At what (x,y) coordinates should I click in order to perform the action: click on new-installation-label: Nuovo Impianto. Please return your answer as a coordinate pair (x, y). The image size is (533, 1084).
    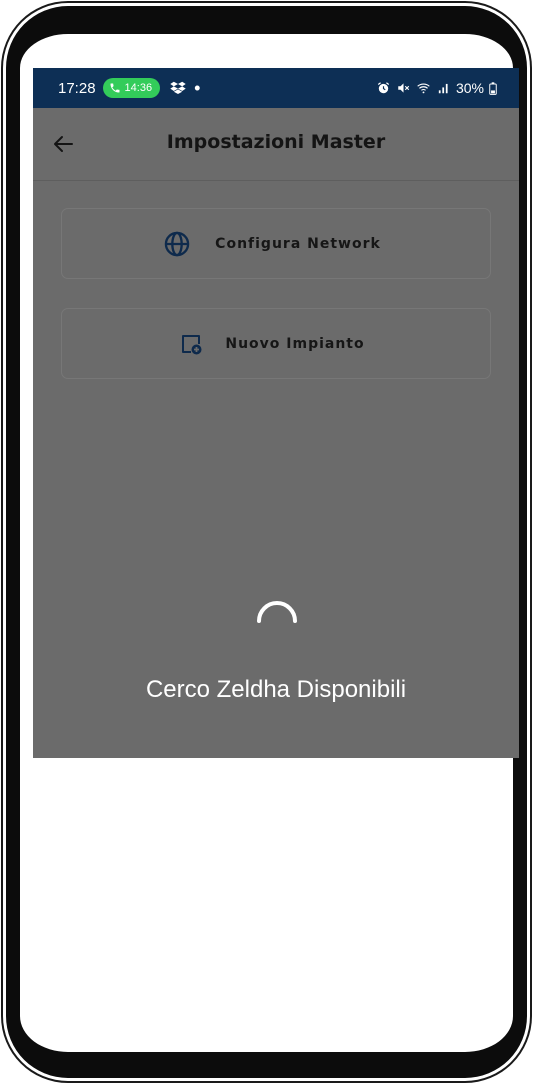
    Looking at the image, I should click on (295, 343).